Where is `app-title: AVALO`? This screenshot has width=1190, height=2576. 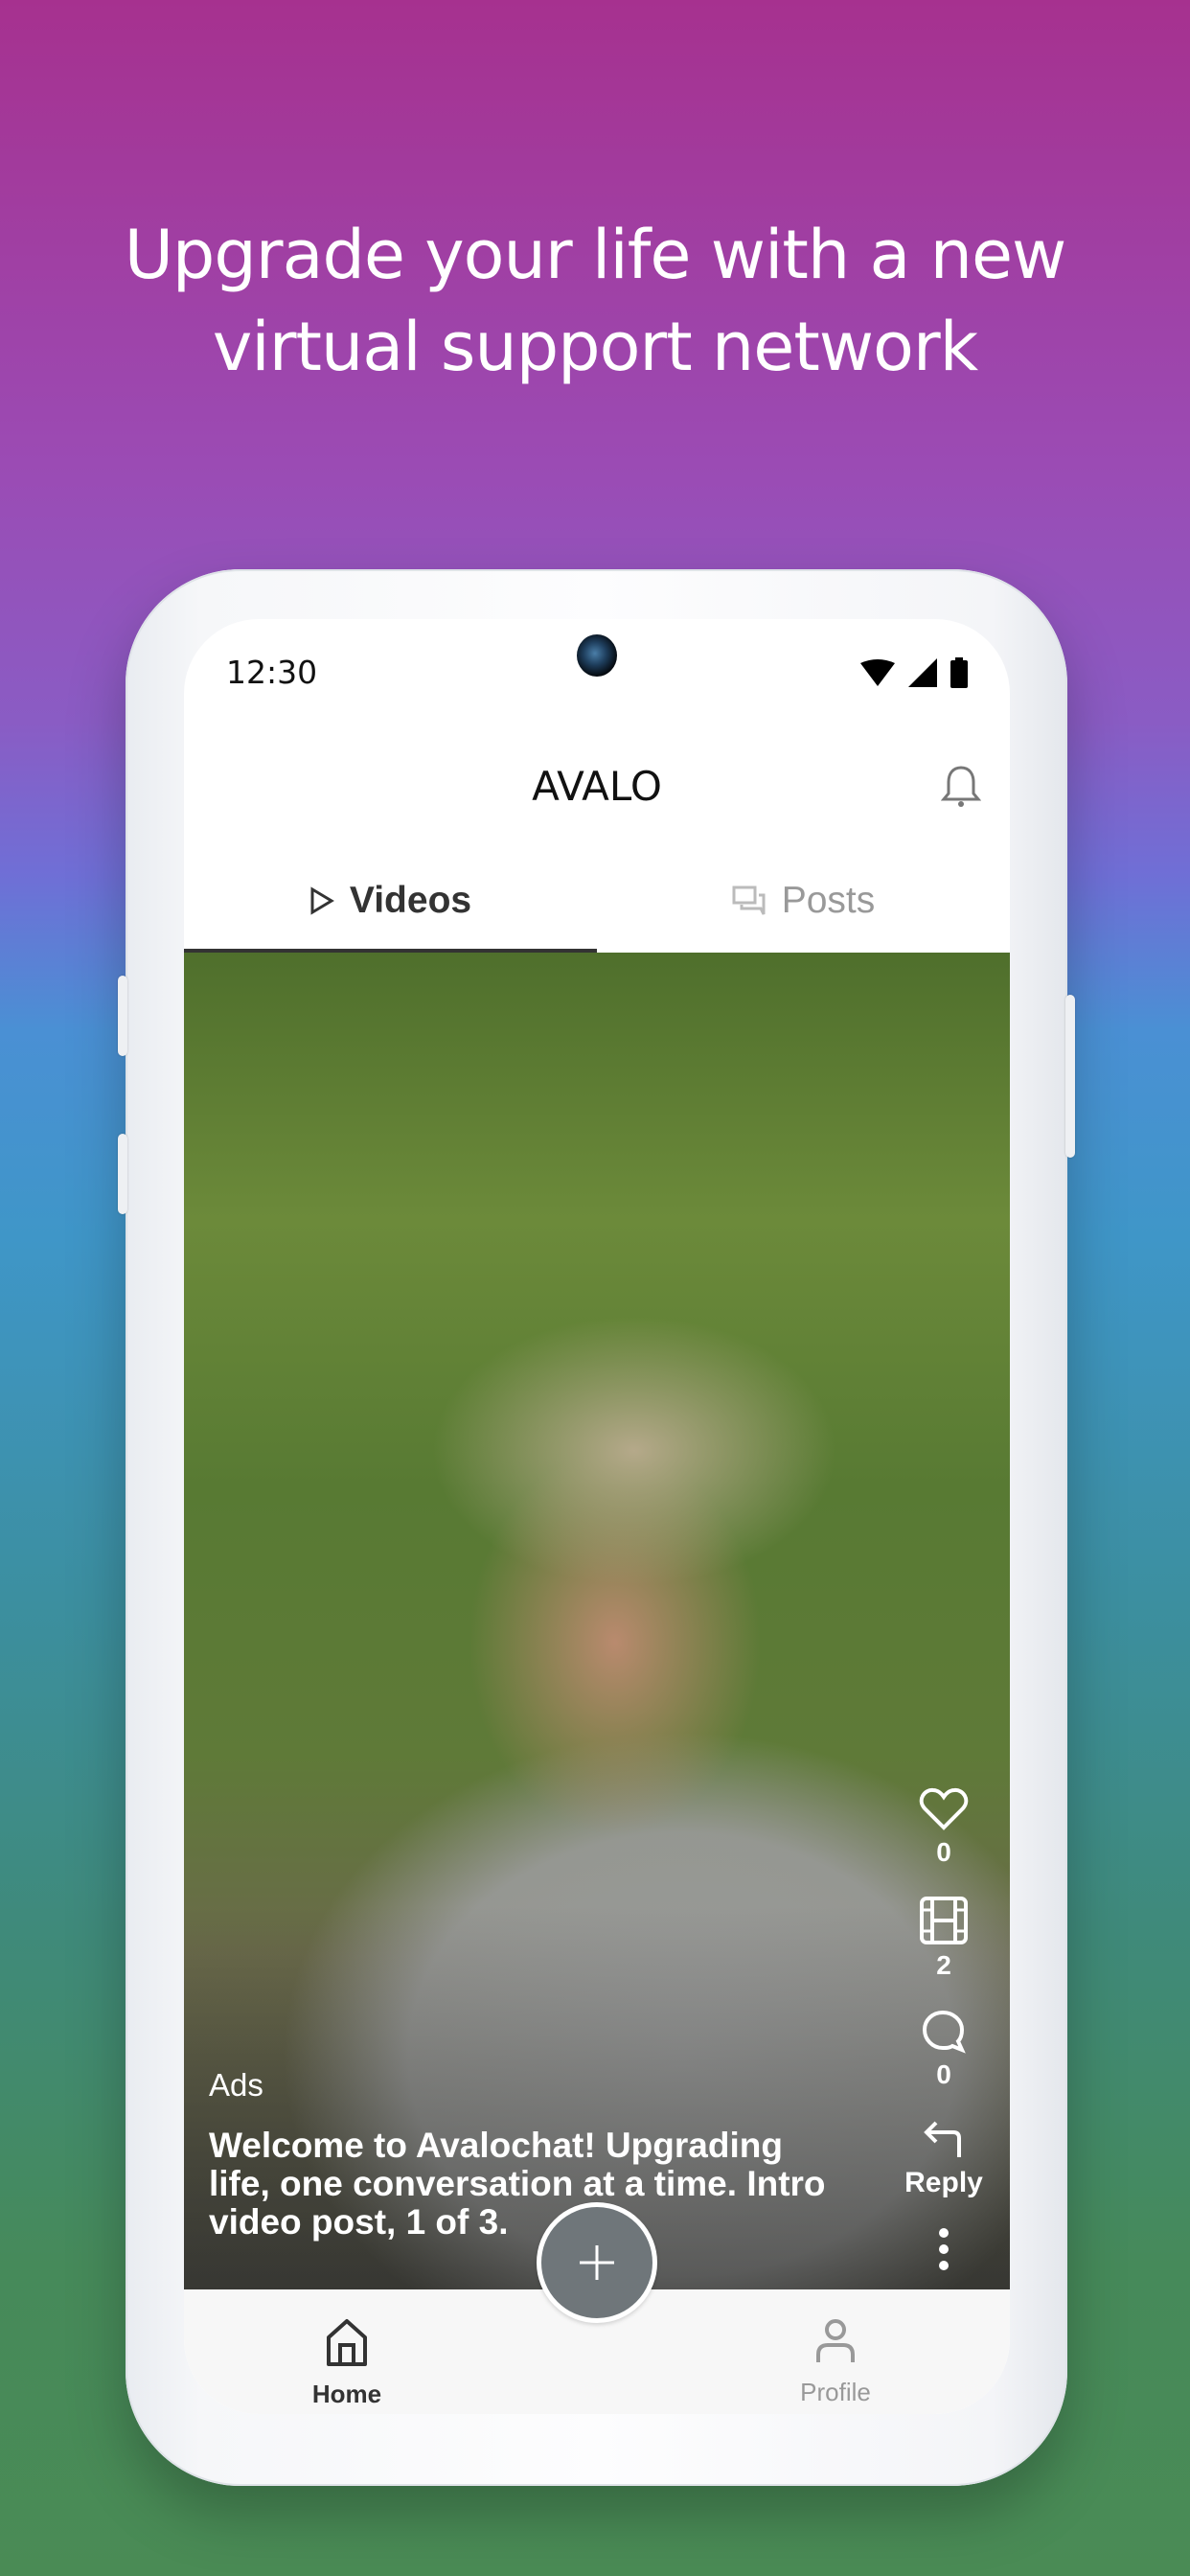
app-title: AVALO is located at coordinates (597, 786).